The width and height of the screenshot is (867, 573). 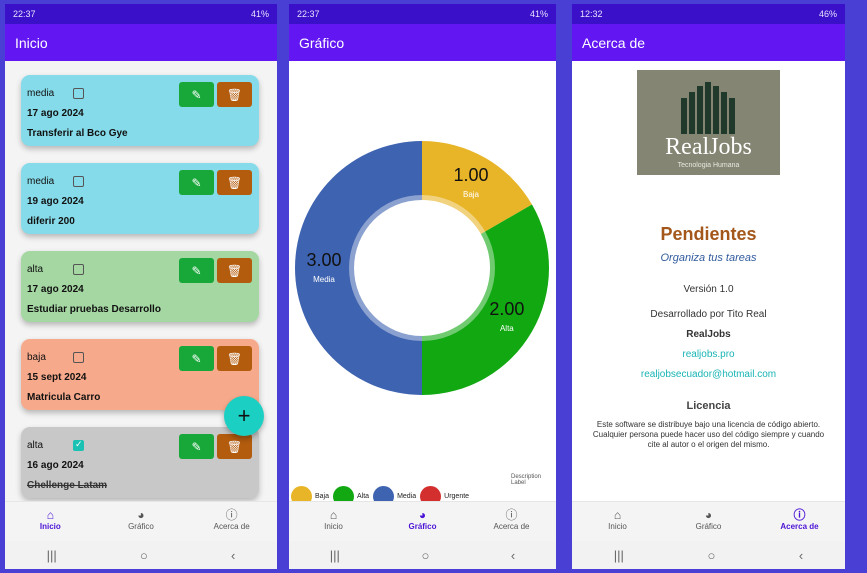 I want to click on app-name: Pendientes, so click(x=708, y=234).